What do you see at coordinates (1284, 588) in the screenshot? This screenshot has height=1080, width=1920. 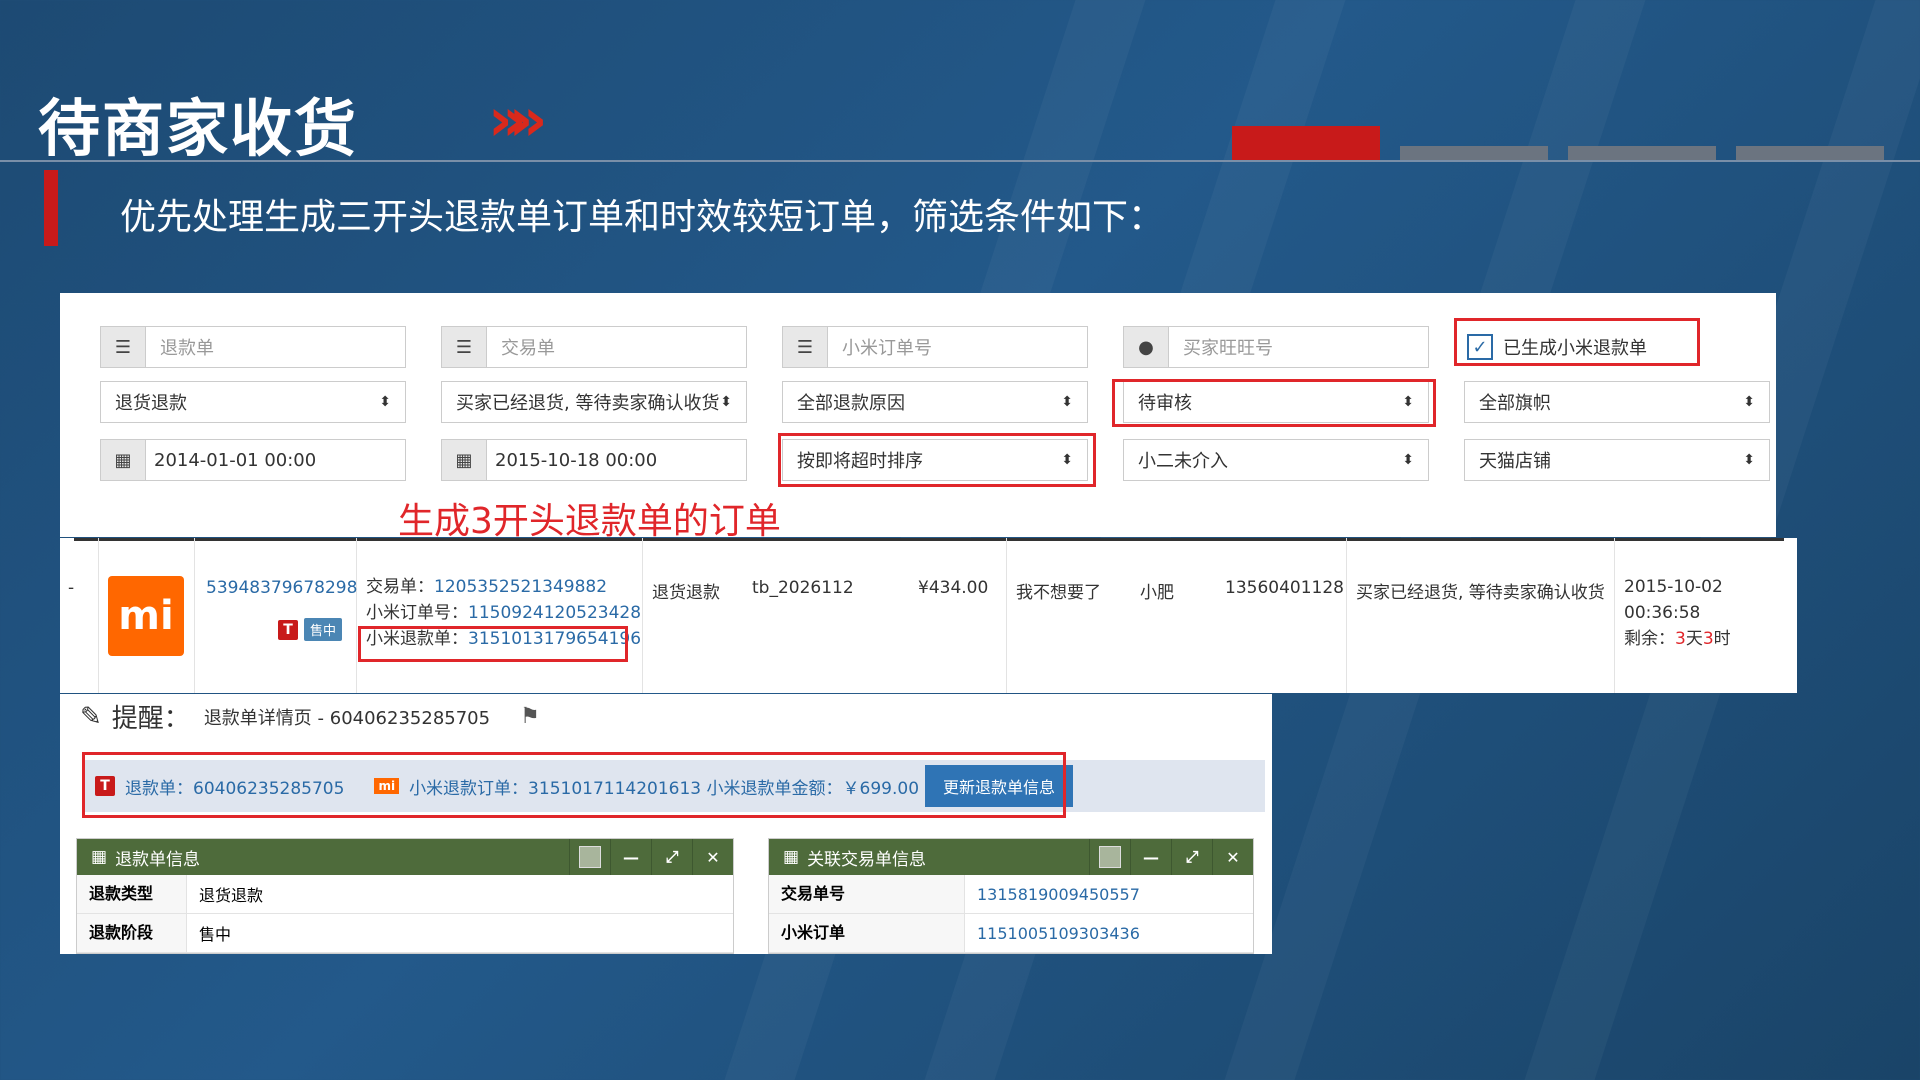 I see `phone: 13560401128` at bounding box center [1284, 588].